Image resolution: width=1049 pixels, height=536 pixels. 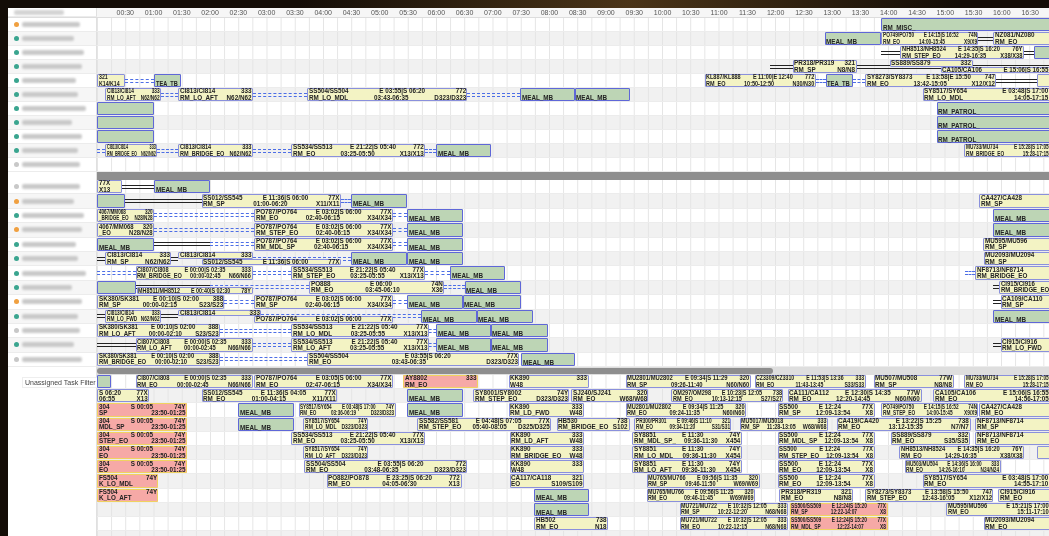 What do you see at coordinates (116, 273) in the screenshot?
I see `dashed-connector` at bounding box center [116, 273].